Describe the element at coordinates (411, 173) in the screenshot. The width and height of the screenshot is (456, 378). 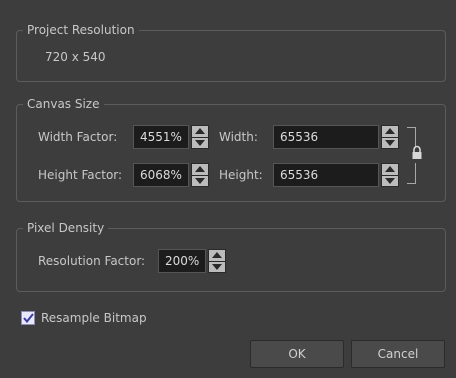
I see `aspect-ratio-bracket-bottom` at that location.